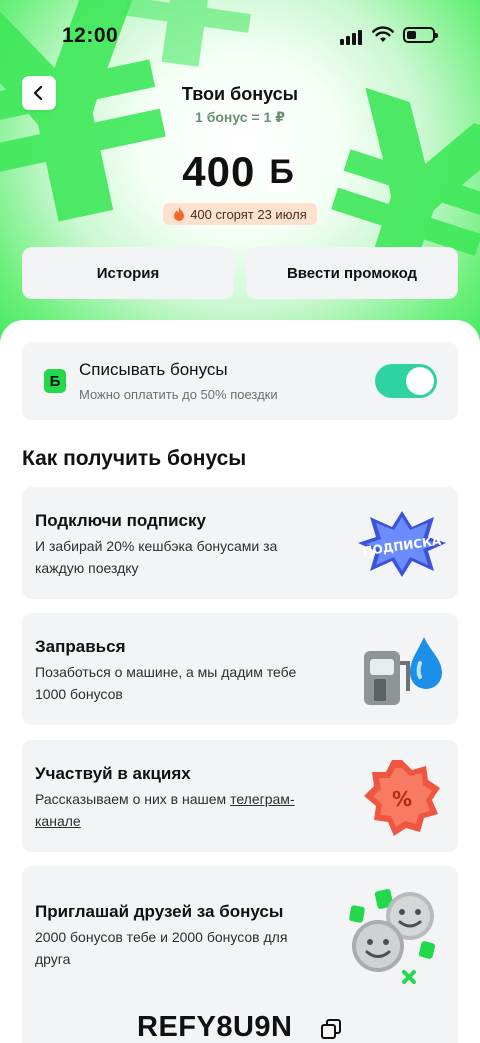 Image resolution: width=480 pixels, height=1043 pixels. Describe the element at coordinates (240, 94) in the screenshot. I see `page-title: Твои бонусы` at that location.